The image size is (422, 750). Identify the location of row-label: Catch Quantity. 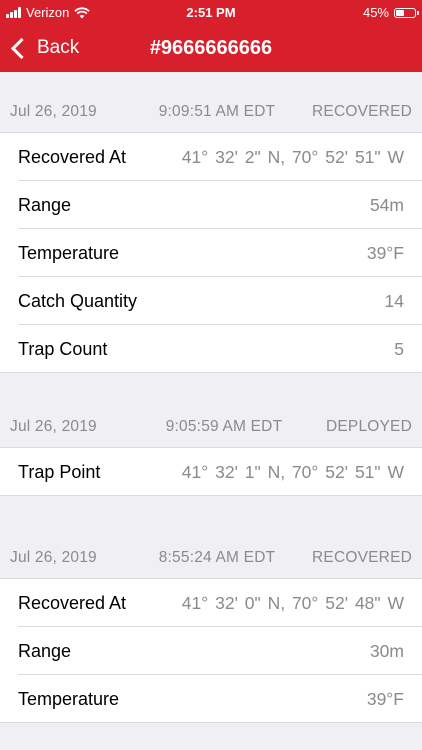
(78, 300).